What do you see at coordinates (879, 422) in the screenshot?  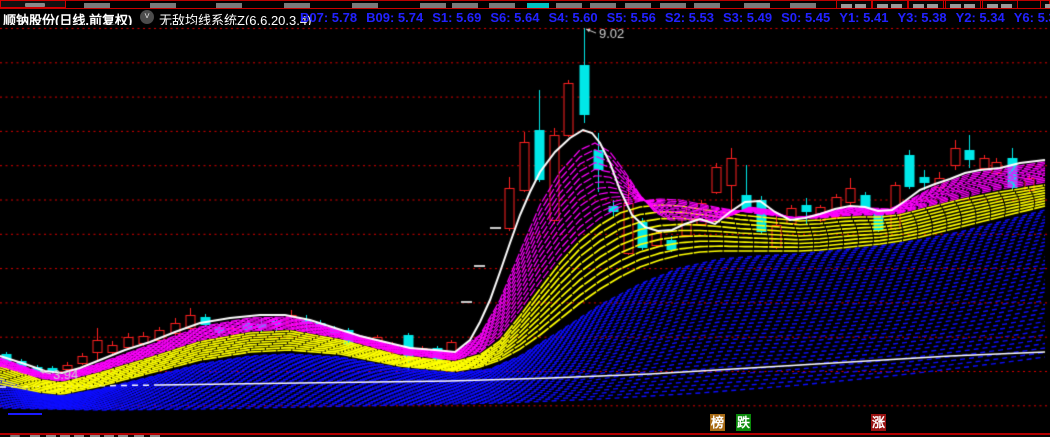 I see `ranking-shortcut-涨: 涨` at bounding box center [879, 422].